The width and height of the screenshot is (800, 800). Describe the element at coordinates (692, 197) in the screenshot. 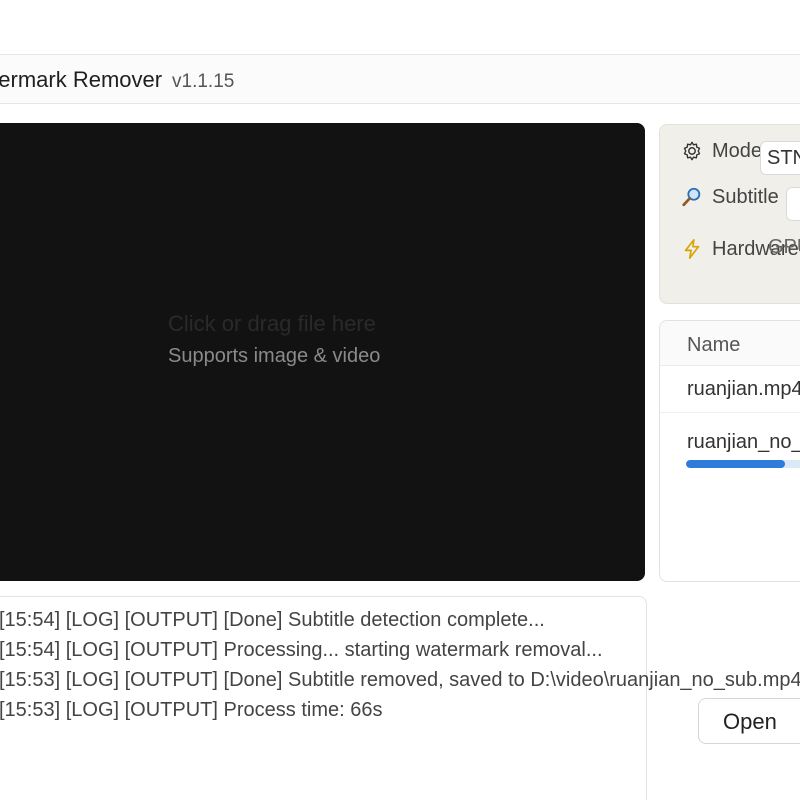

I see `magnifier-icon` at that location.